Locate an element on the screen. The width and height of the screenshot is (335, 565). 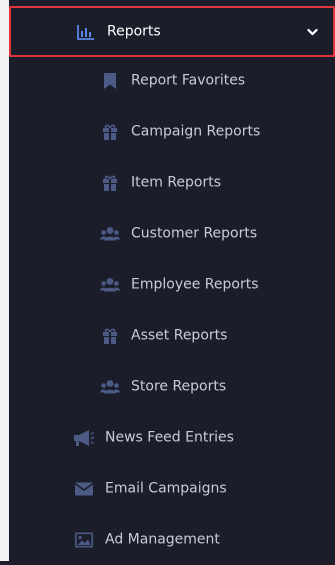
sidebar-item-customer-reports: Customer Reports is located at coordinates (172, 233).